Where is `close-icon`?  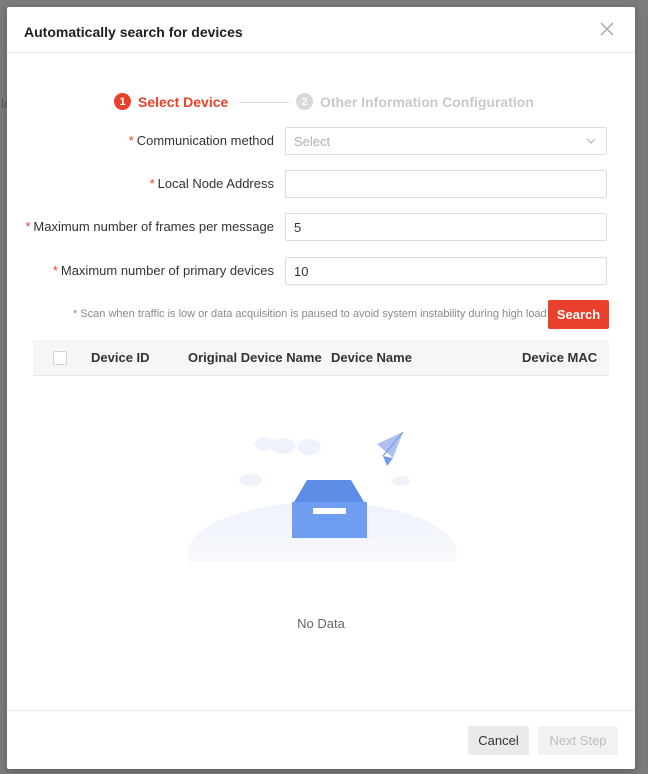
close-icon is located at coordinates (607, 29).